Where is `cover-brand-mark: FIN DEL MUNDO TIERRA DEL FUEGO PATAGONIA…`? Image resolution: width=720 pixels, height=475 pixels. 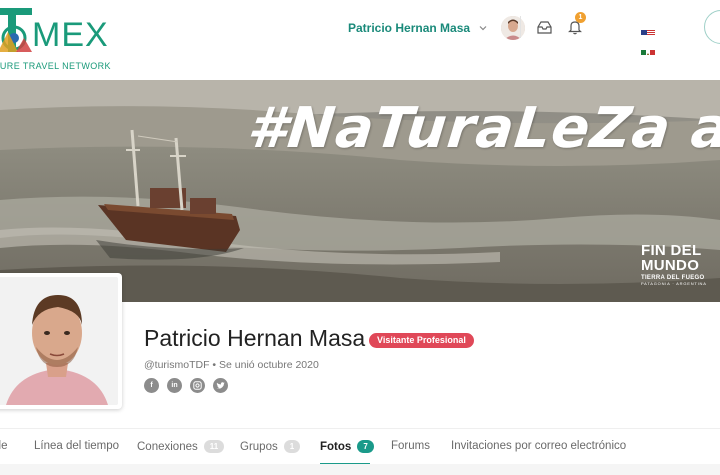 cover-brand-mark: FIN DEL MUNDO TIERRA DEL FUEGO PATAGONIA… is located at coordinates (674, 264).